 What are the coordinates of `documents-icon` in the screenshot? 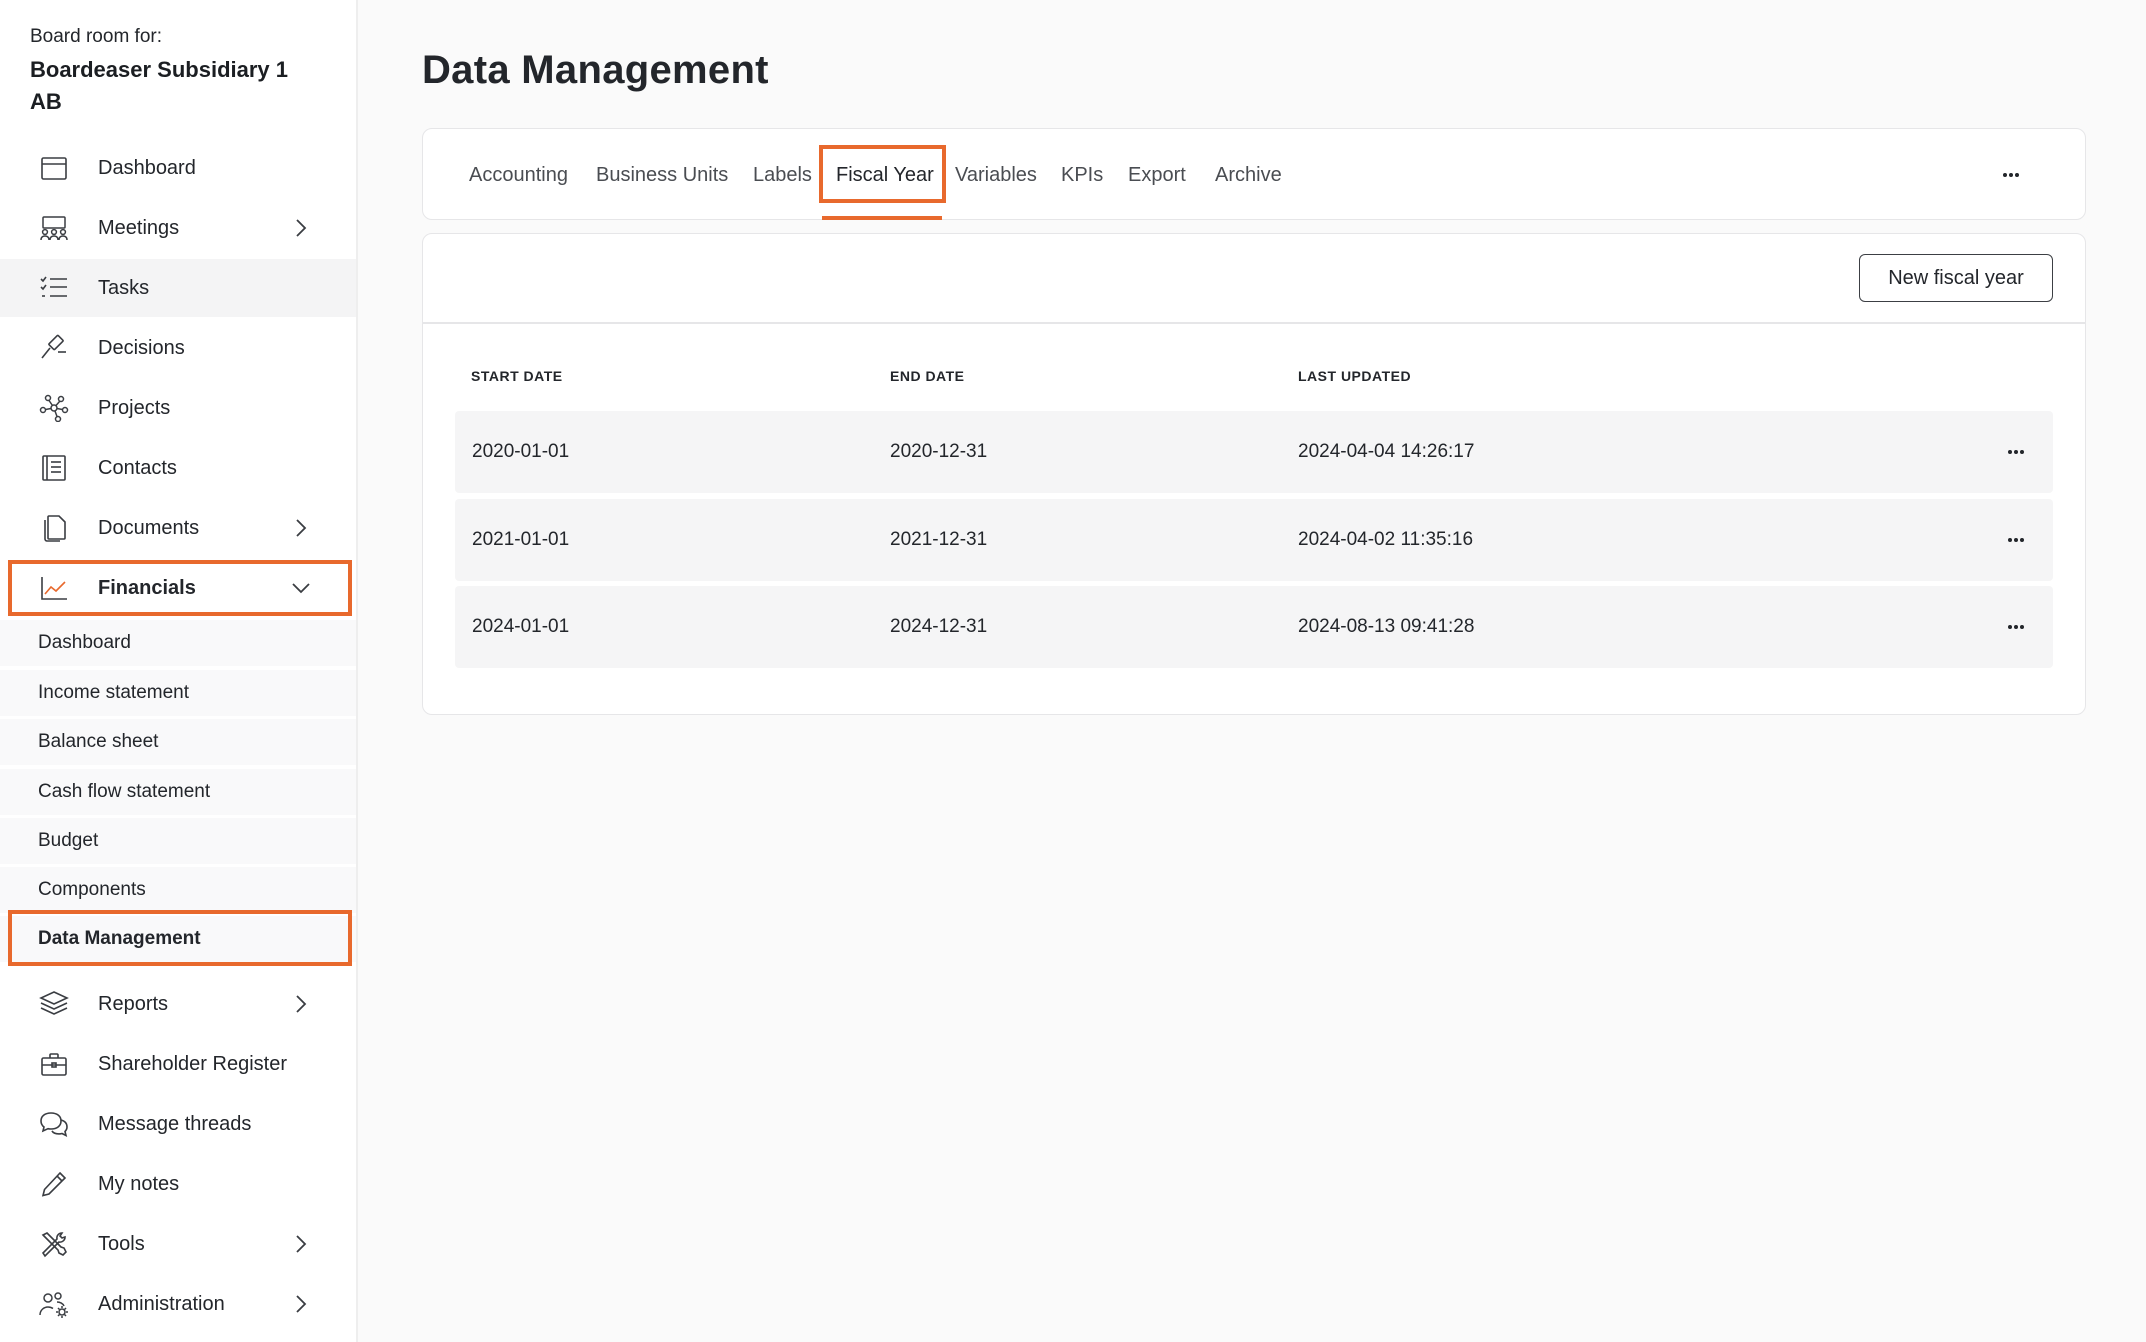 It's located at (54, 528).